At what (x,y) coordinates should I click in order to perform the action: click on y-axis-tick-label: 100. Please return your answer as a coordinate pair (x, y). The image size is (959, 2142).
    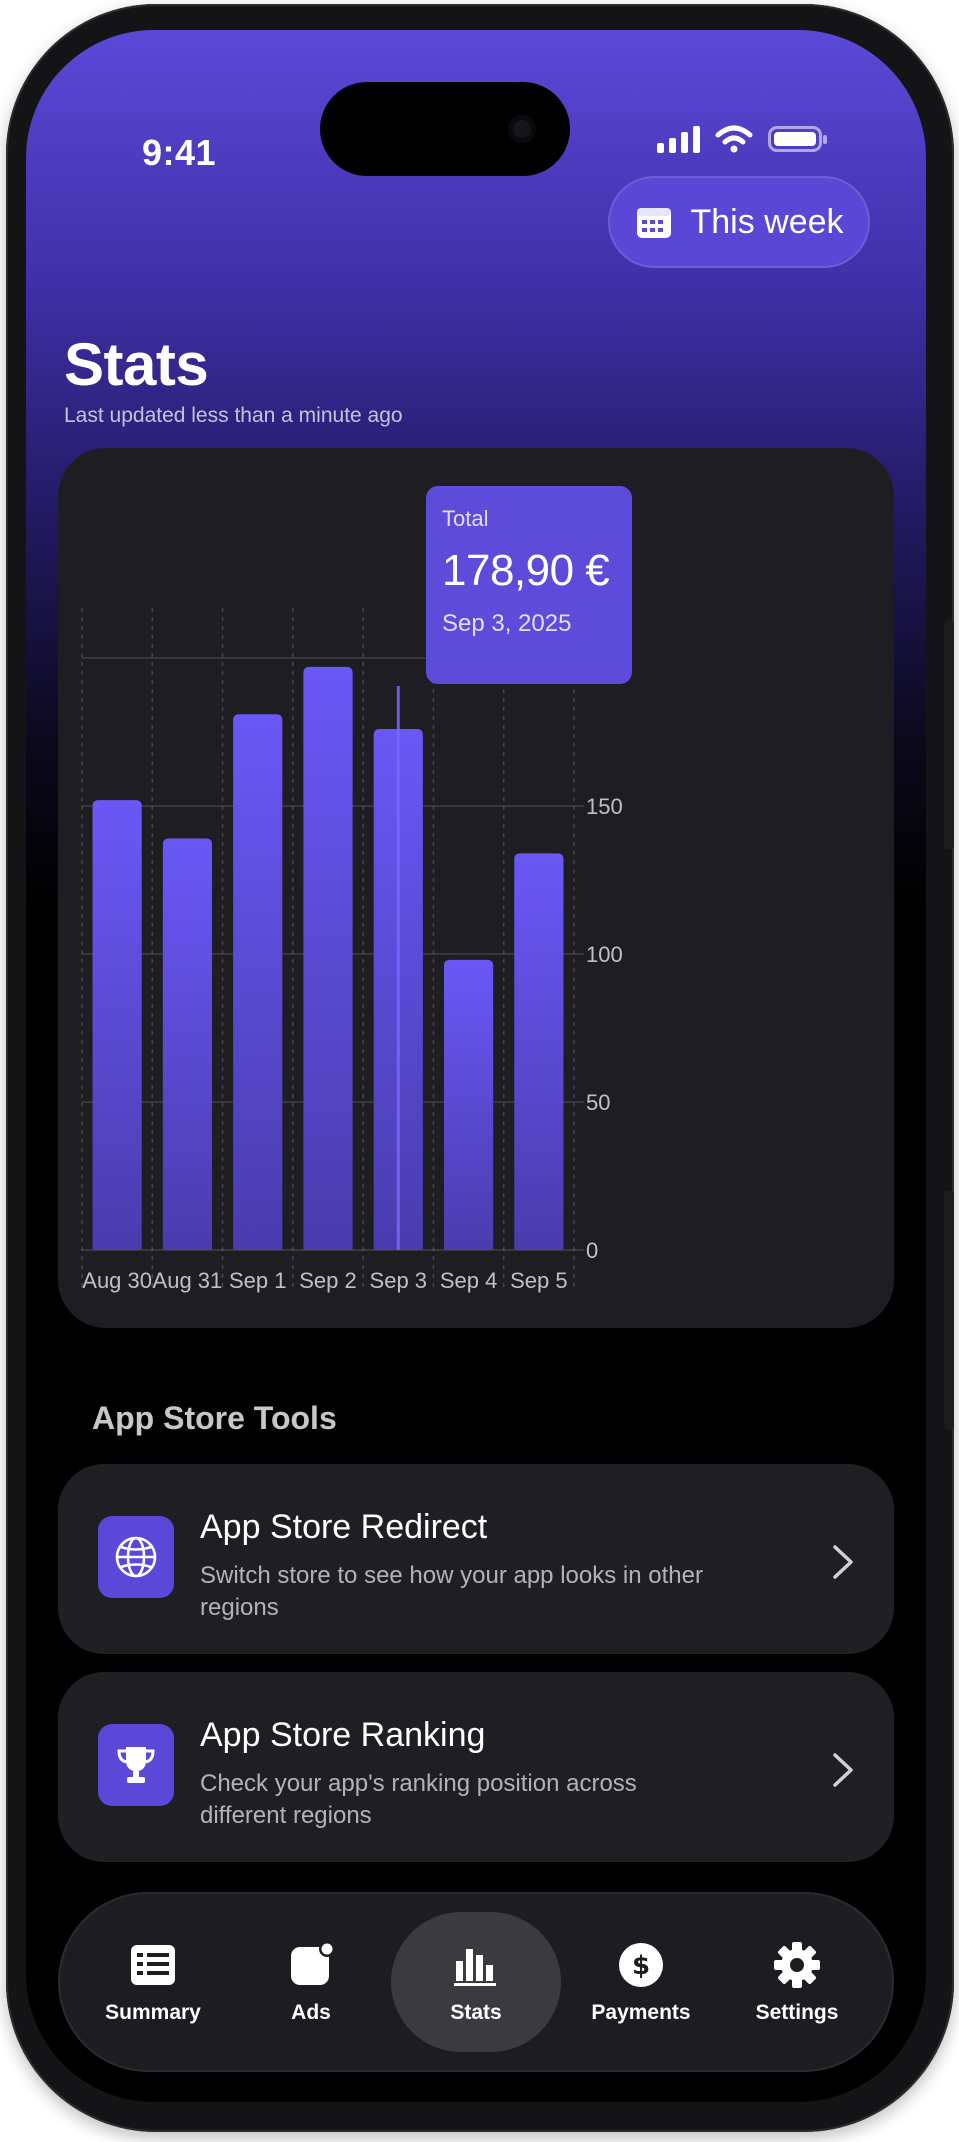
    Looking at the image, I should click on (604, 954).